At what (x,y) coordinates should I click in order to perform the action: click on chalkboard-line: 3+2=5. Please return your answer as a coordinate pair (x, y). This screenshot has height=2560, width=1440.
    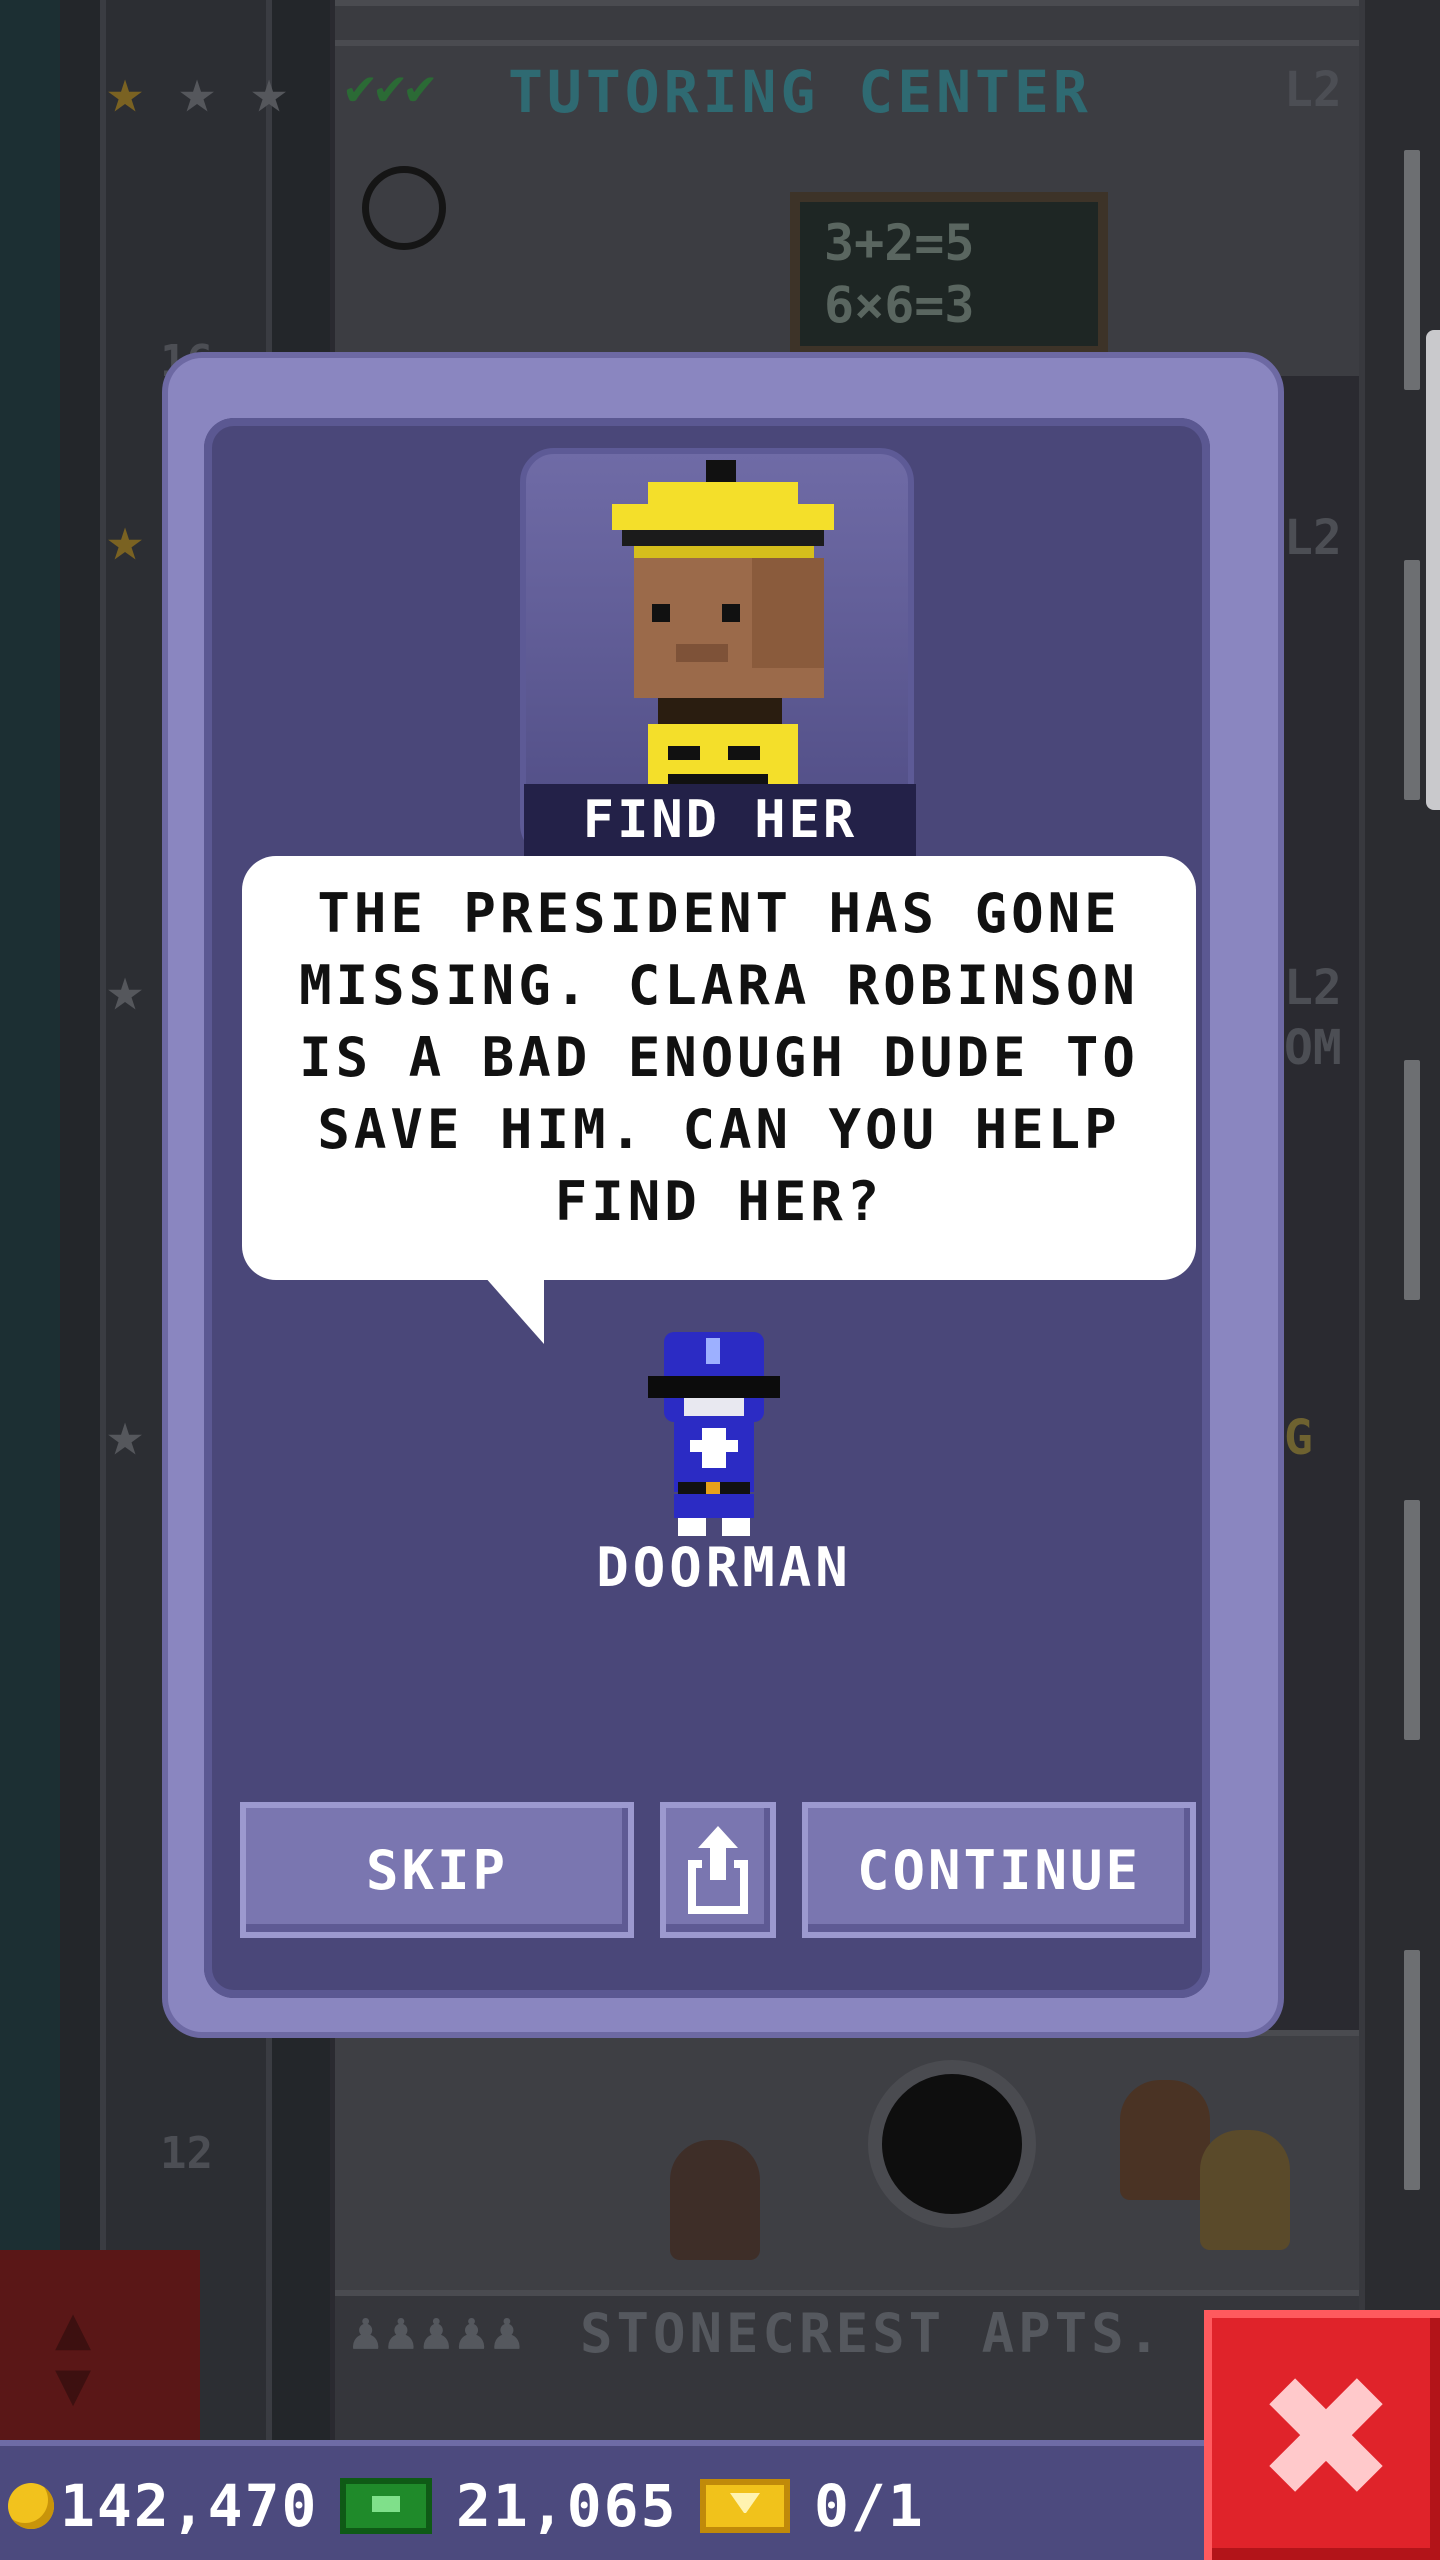
    Looking at the image, I should click on (899, 243).